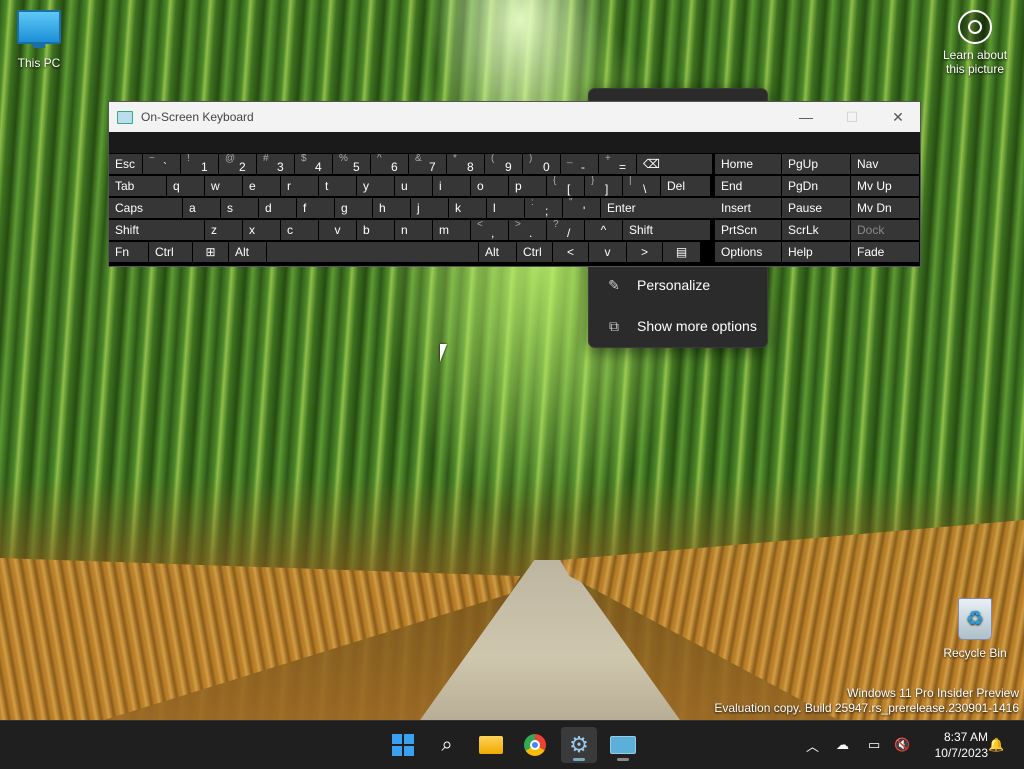 Image resolution: width=1024 pixels, height=769 pixels. What do you see at coordinates (617, 164) in the screenshot?
I see `key-row-1-13: + =` at bounding box center [617, 164].